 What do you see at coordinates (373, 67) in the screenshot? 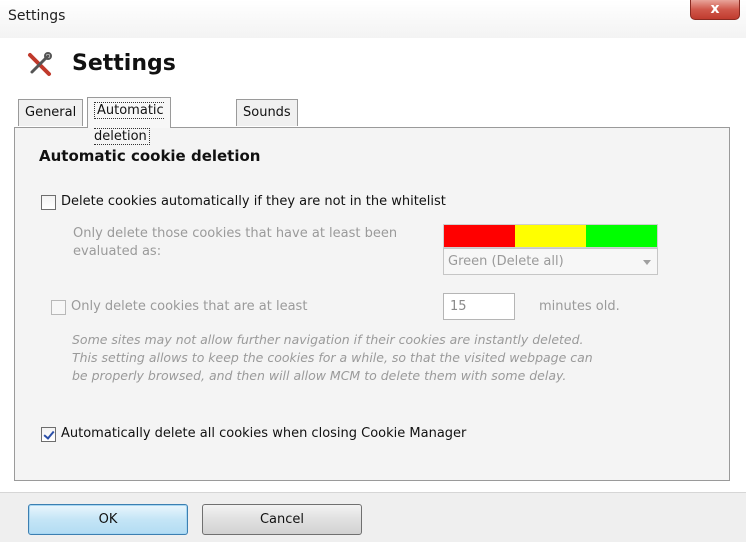
I see `dialog-header: Settings` at bounding box center [373, 67].